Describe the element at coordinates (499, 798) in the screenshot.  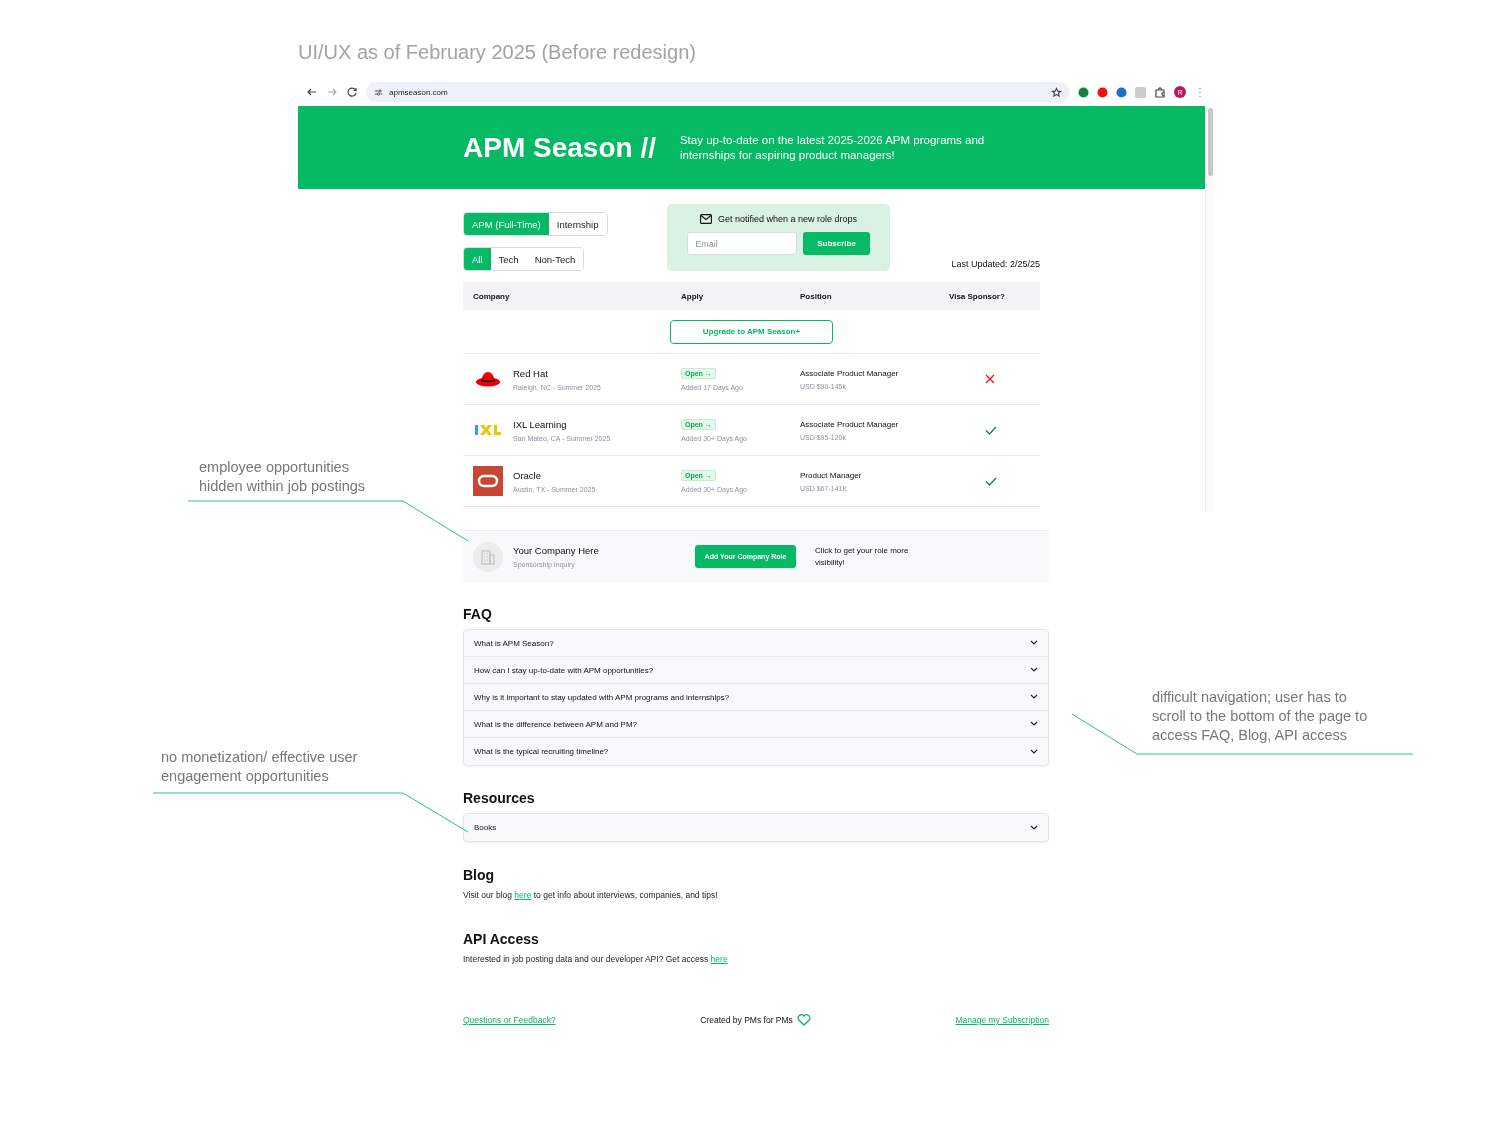
I see `section-title: Resources` at that location.